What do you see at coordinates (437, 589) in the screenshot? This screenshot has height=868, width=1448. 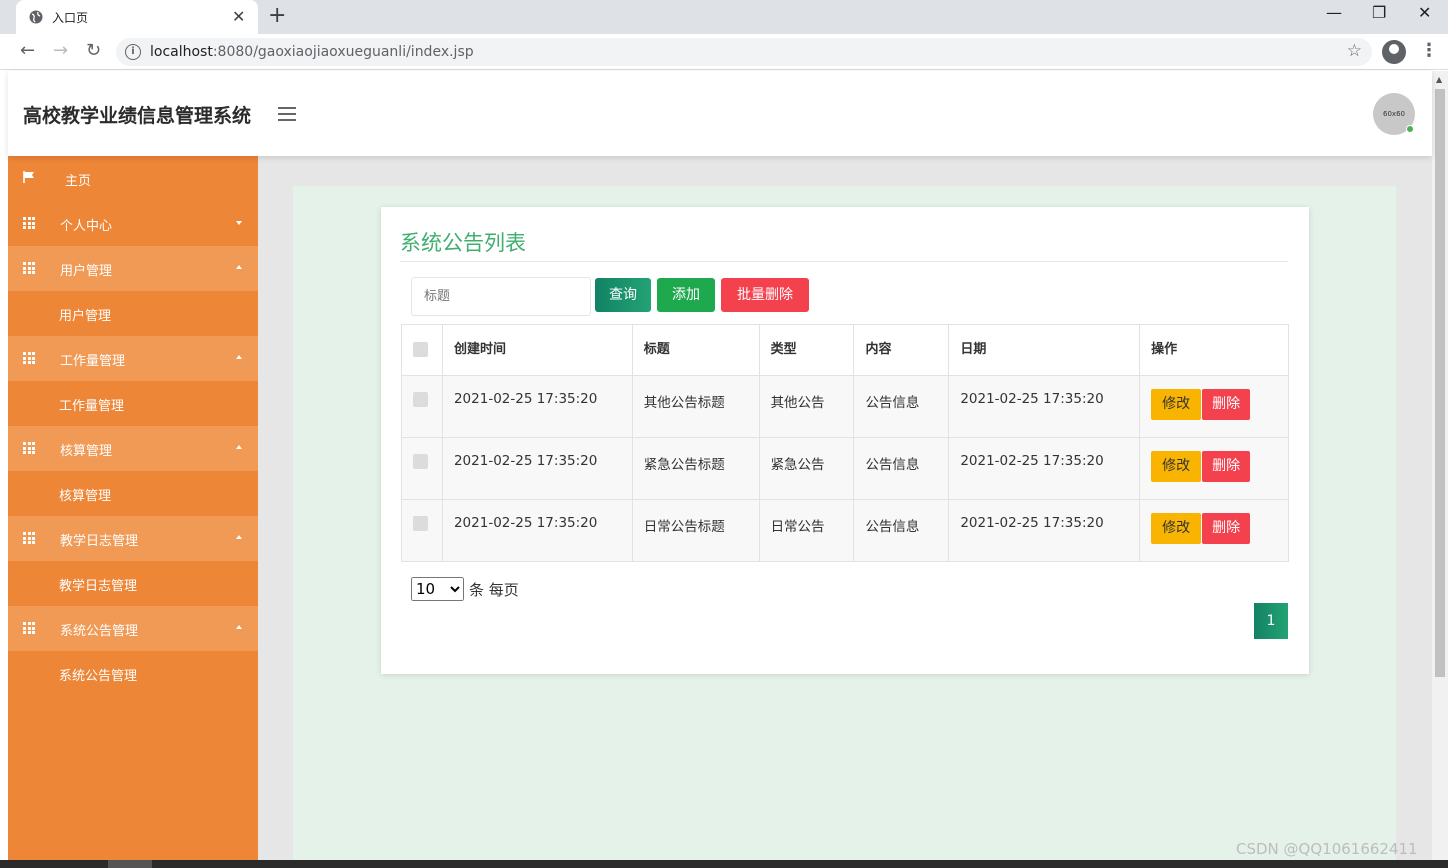 I see `page-size-select: 10` at bounding box center [437, 589].